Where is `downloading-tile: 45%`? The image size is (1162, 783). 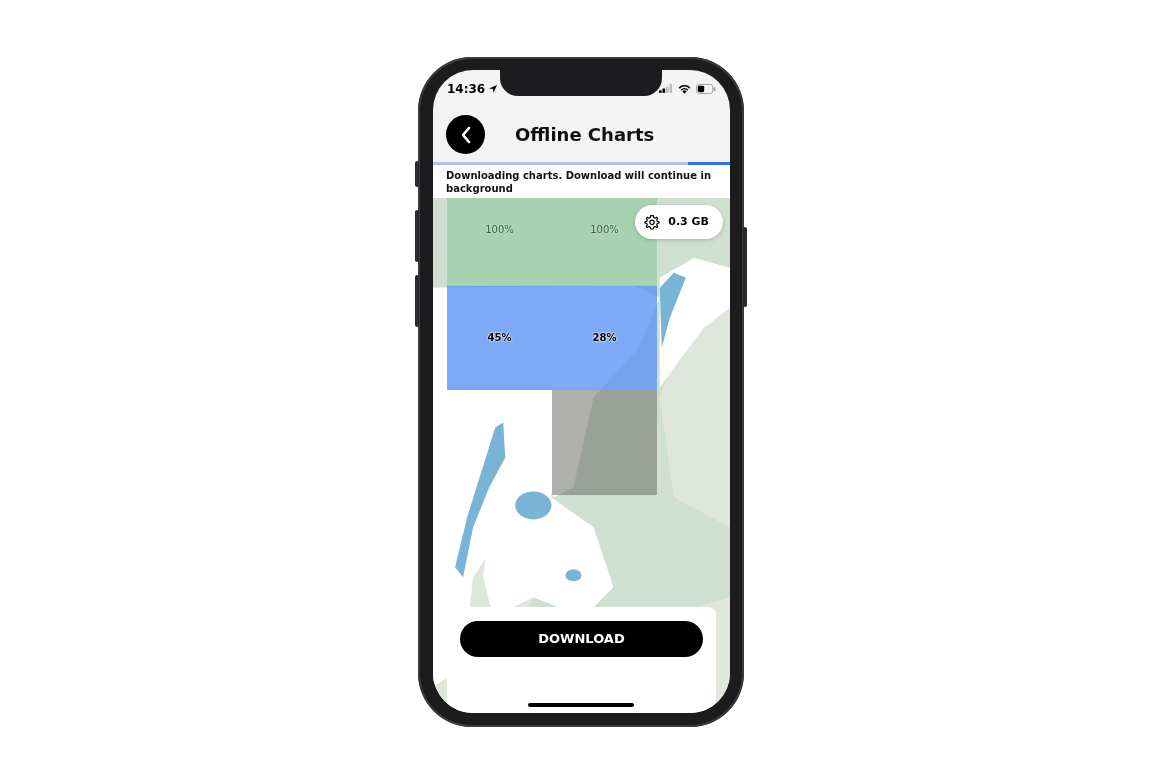
downloading-tile: 45% is located at coordinates (499, 337).